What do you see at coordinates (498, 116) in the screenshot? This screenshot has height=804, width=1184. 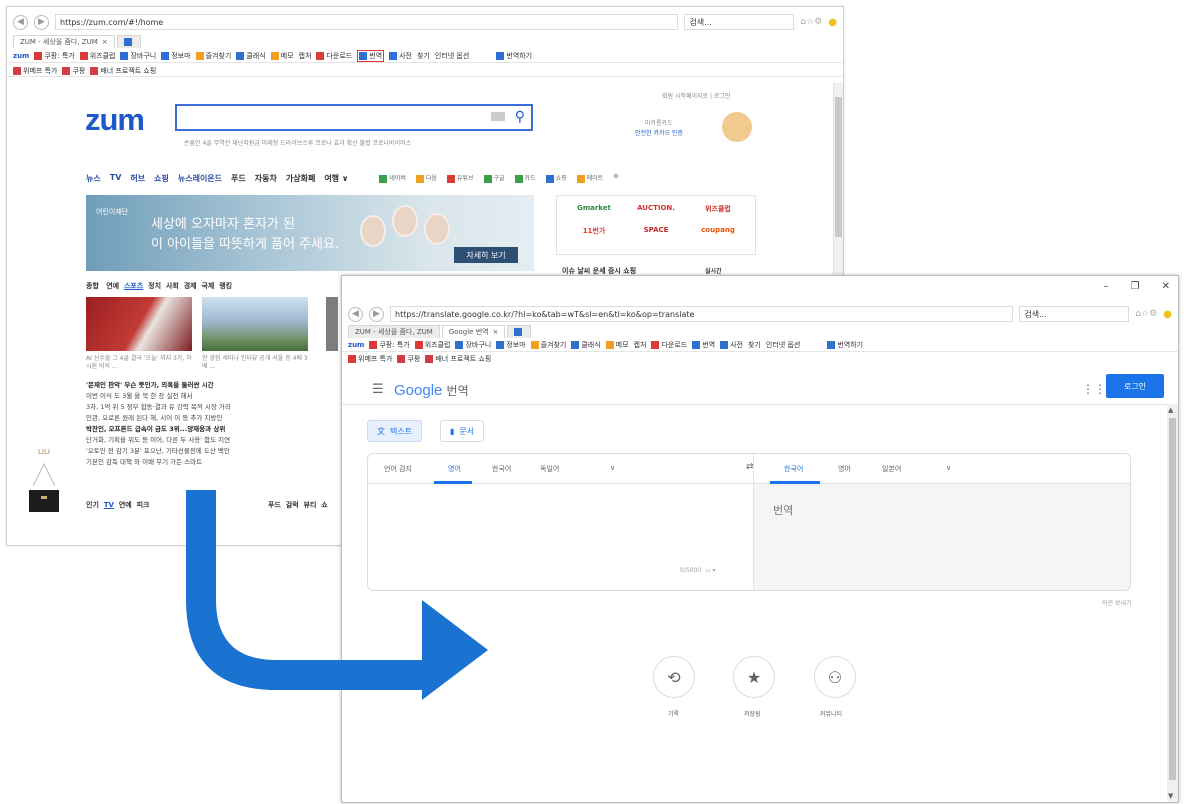 I see `keyboard-icon` at bounding box center [498, 116].